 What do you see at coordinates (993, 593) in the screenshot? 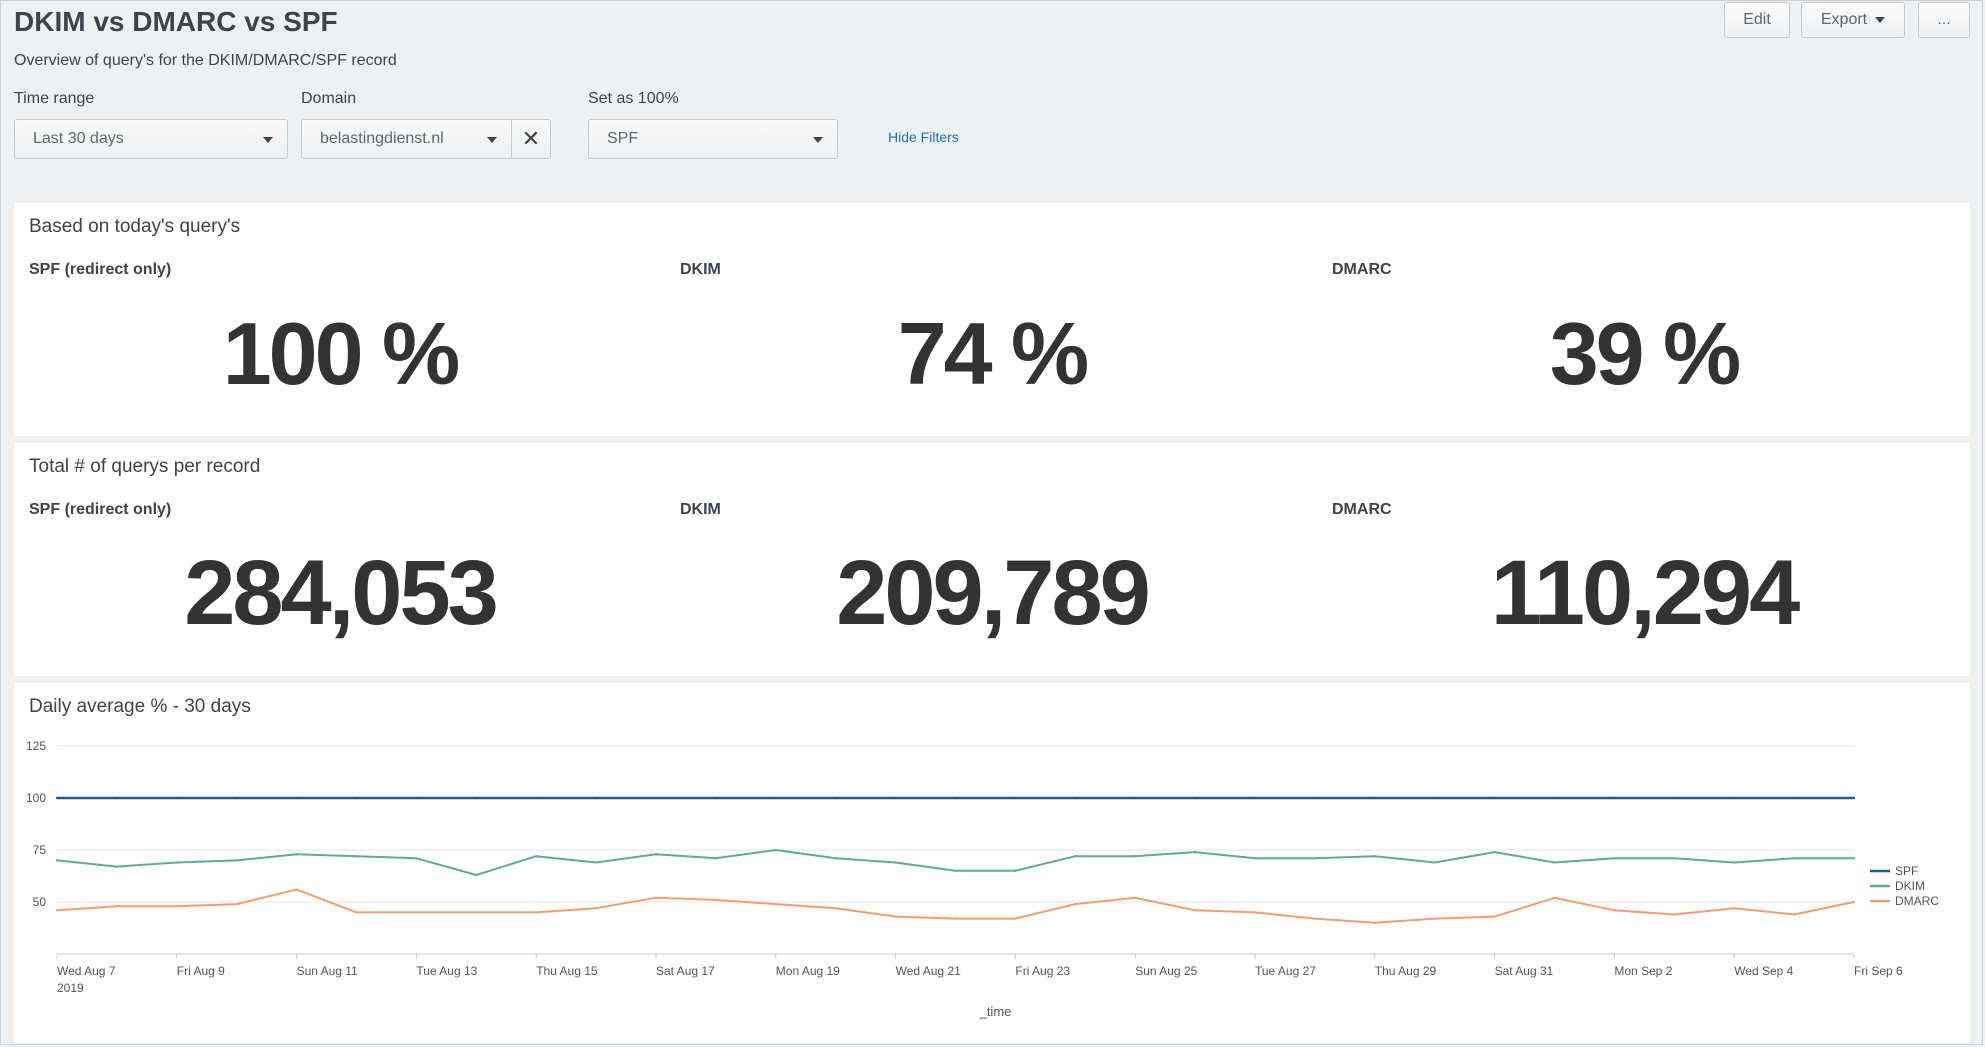
I see `single-value: 209,789` at bounding box center [993, 593].